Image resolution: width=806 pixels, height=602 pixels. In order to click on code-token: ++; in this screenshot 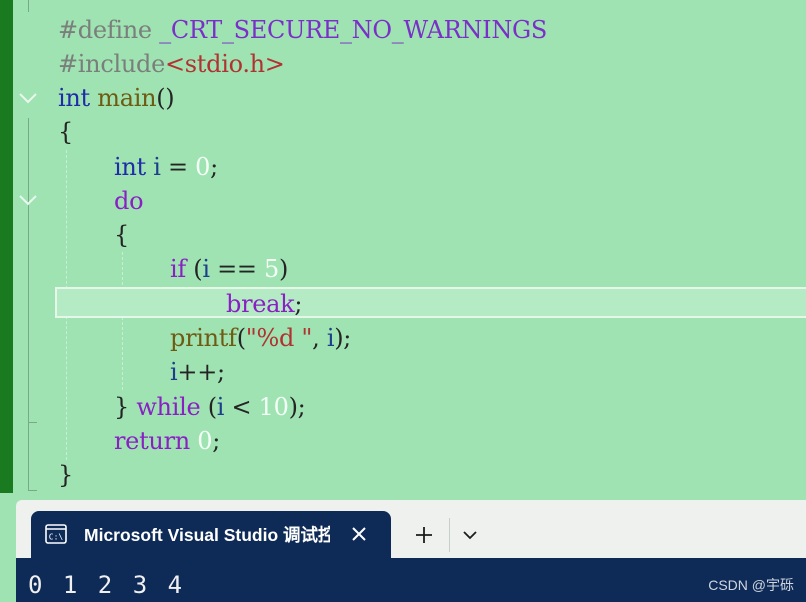, I will do `click(201, 372)`.